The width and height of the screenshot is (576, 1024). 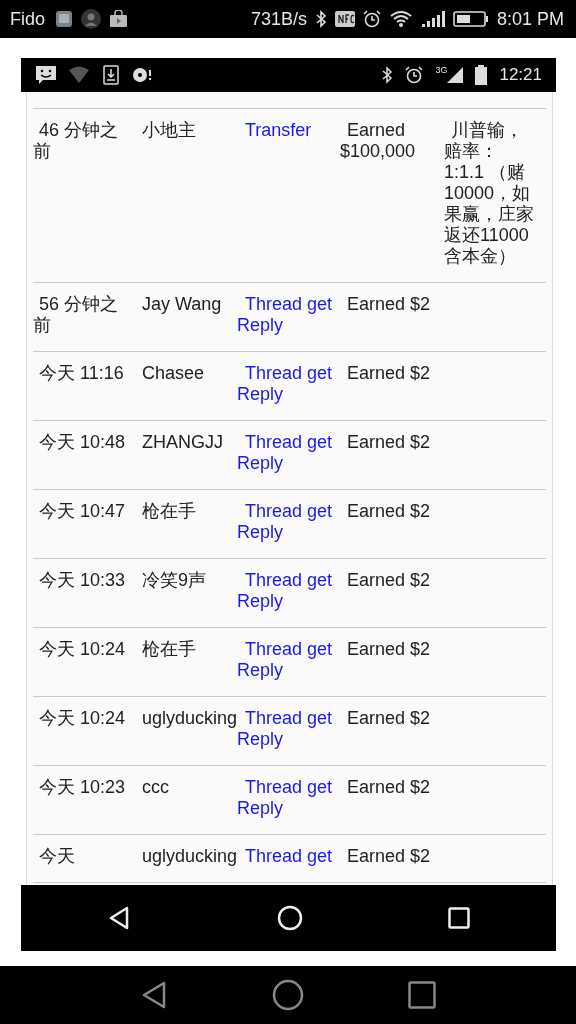 What do you see at coordinates (278, 19) in the screenshot?
I see `network-speed: 731B/s` at bounding box center [278, 19].